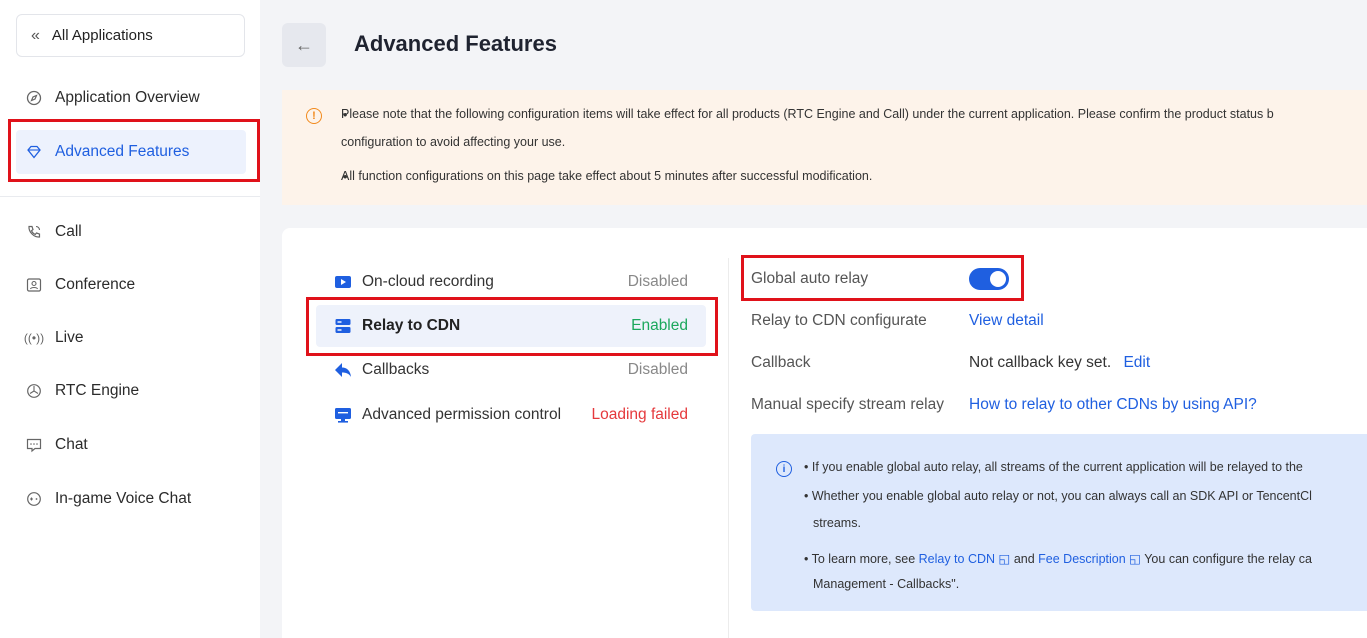  Describe the element at coordinates (639, 414) in the screenshot. I see `feature-status: Loading failed` at that location.